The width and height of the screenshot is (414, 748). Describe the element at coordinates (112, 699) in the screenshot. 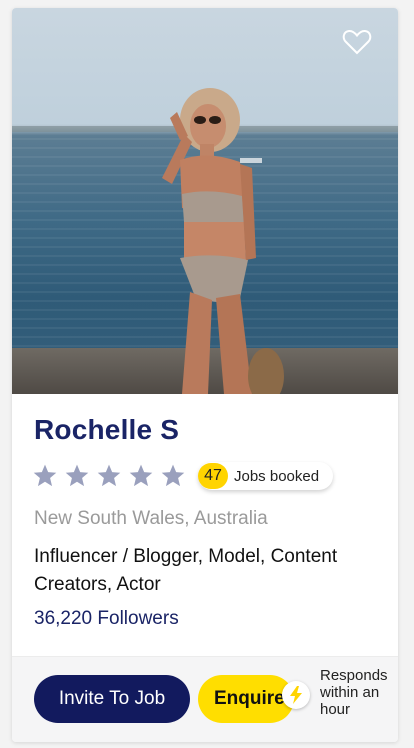

I see `invite-to-job-button: Invite To Job` at that location.